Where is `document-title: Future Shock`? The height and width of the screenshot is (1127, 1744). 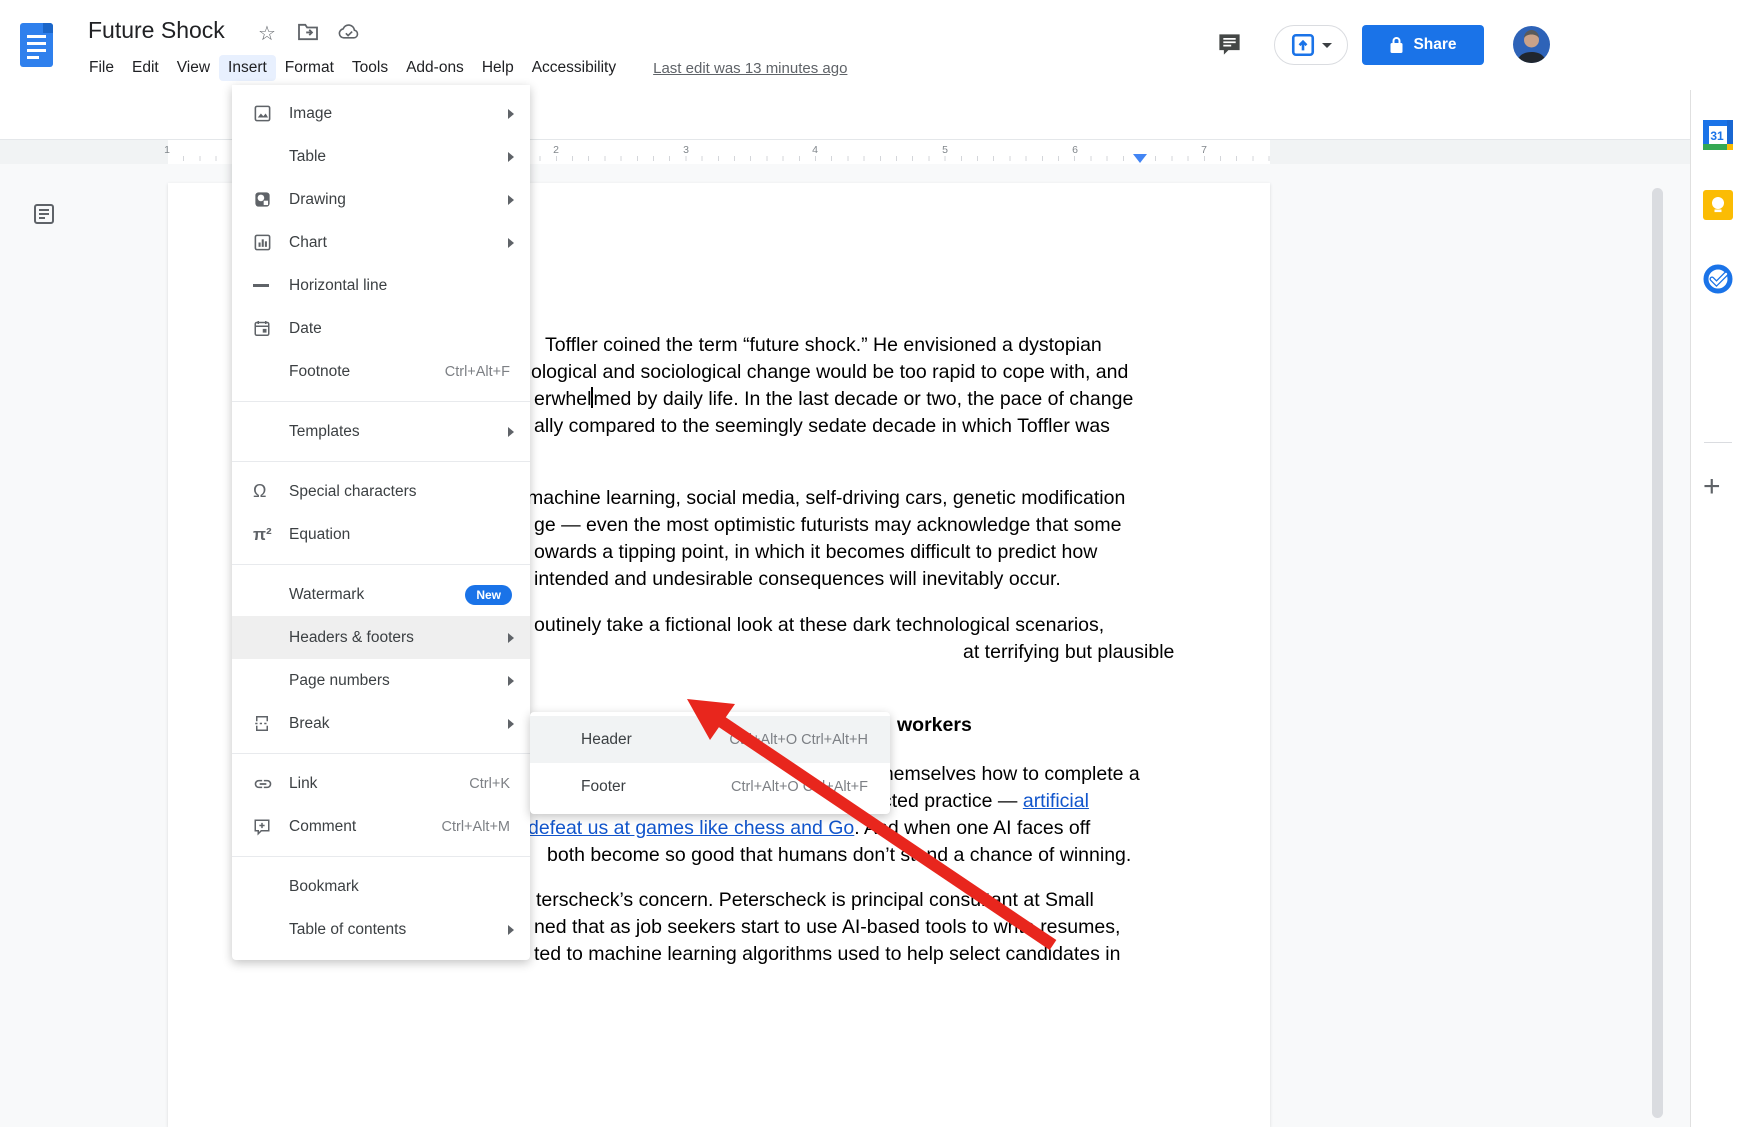
document-title: Future Shock is located at coordinates (156, 30).